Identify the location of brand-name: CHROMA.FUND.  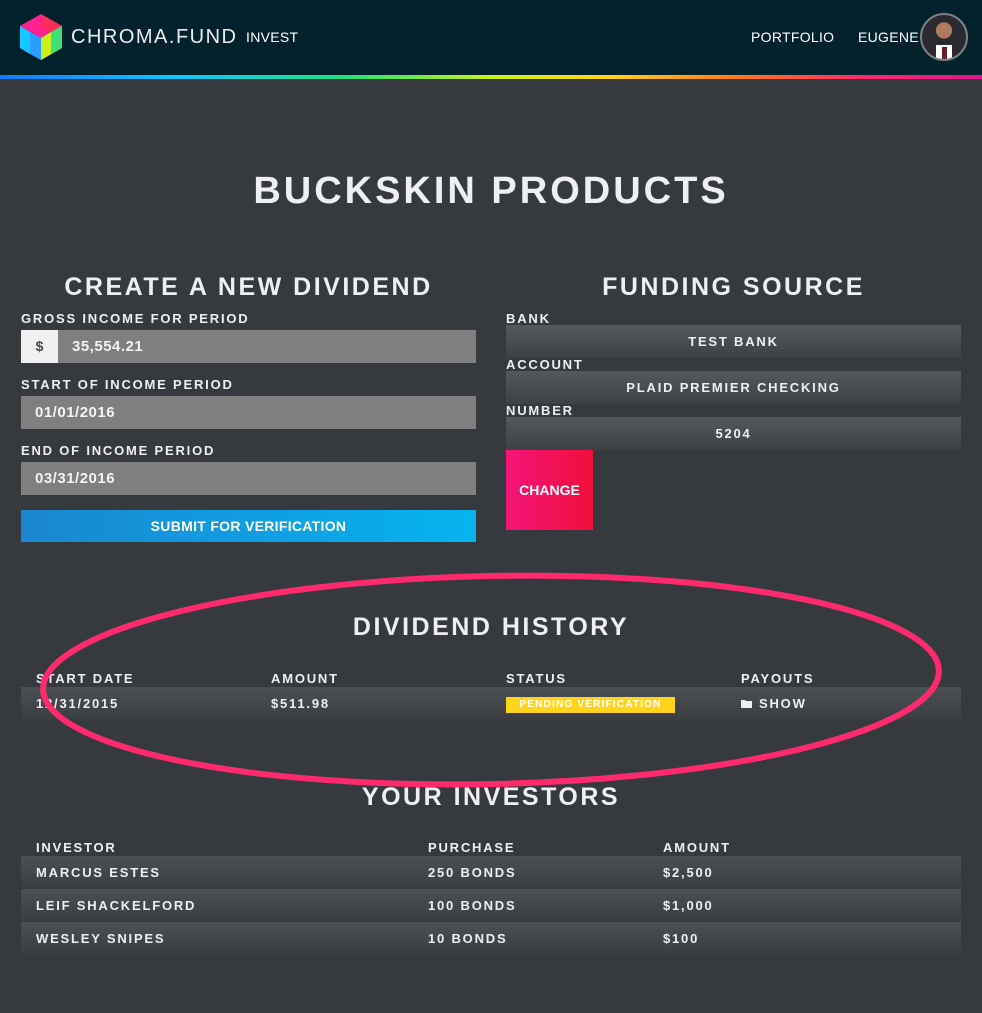
(154, 37).